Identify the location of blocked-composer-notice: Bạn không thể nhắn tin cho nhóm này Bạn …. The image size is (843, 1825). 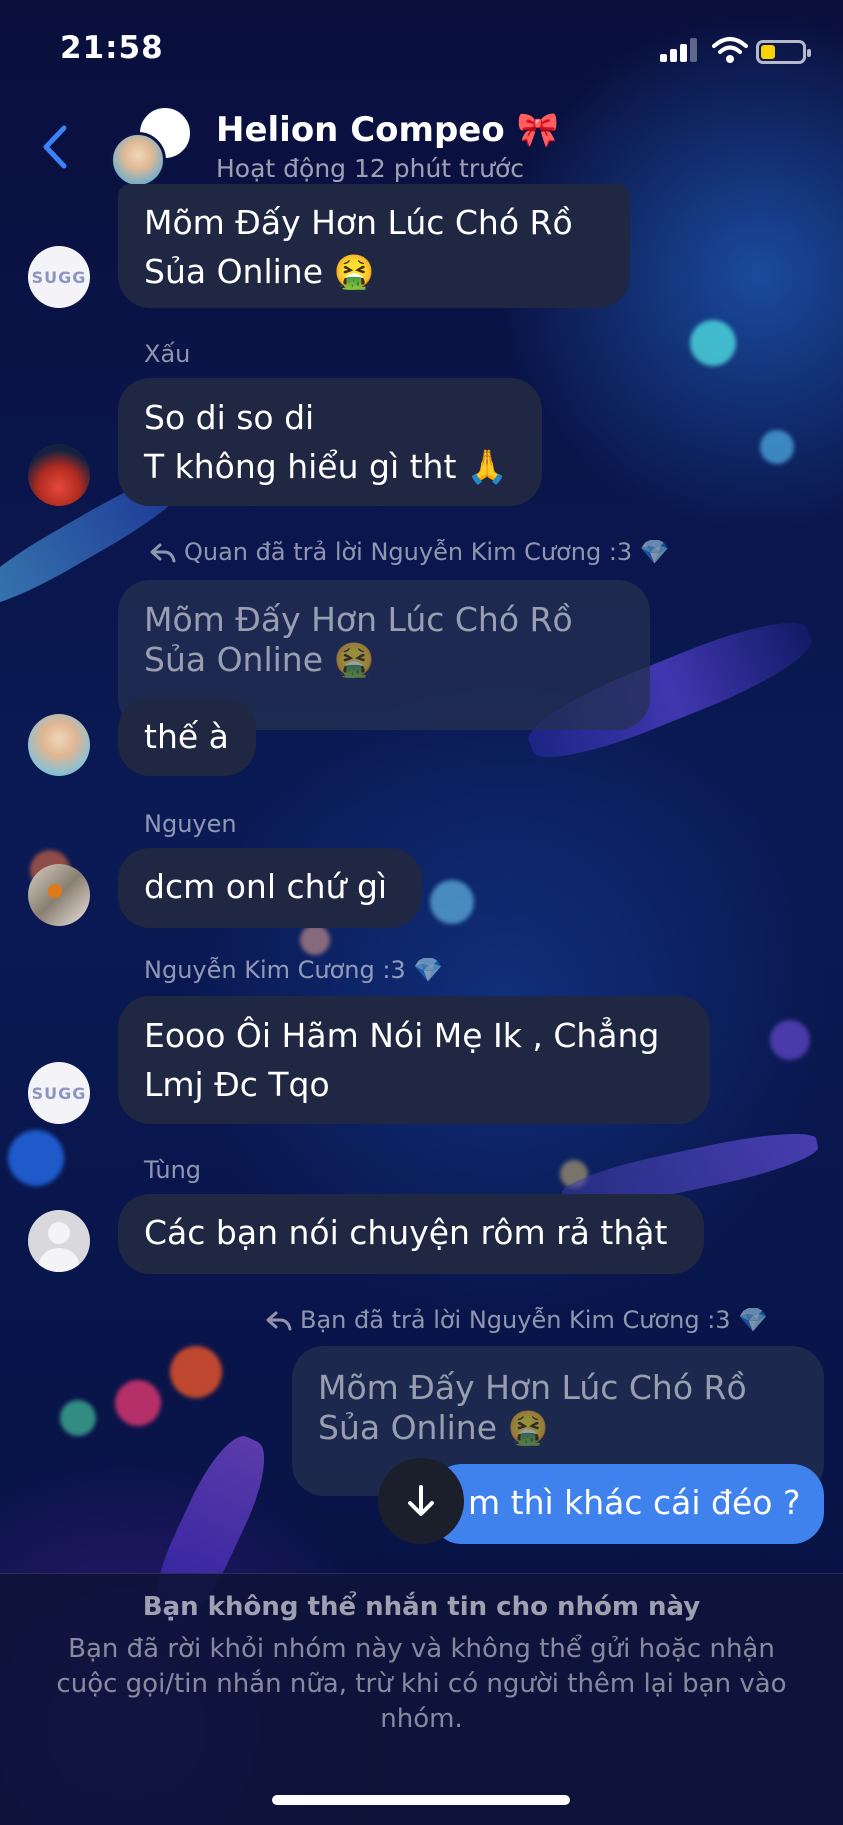
(421, 1699).